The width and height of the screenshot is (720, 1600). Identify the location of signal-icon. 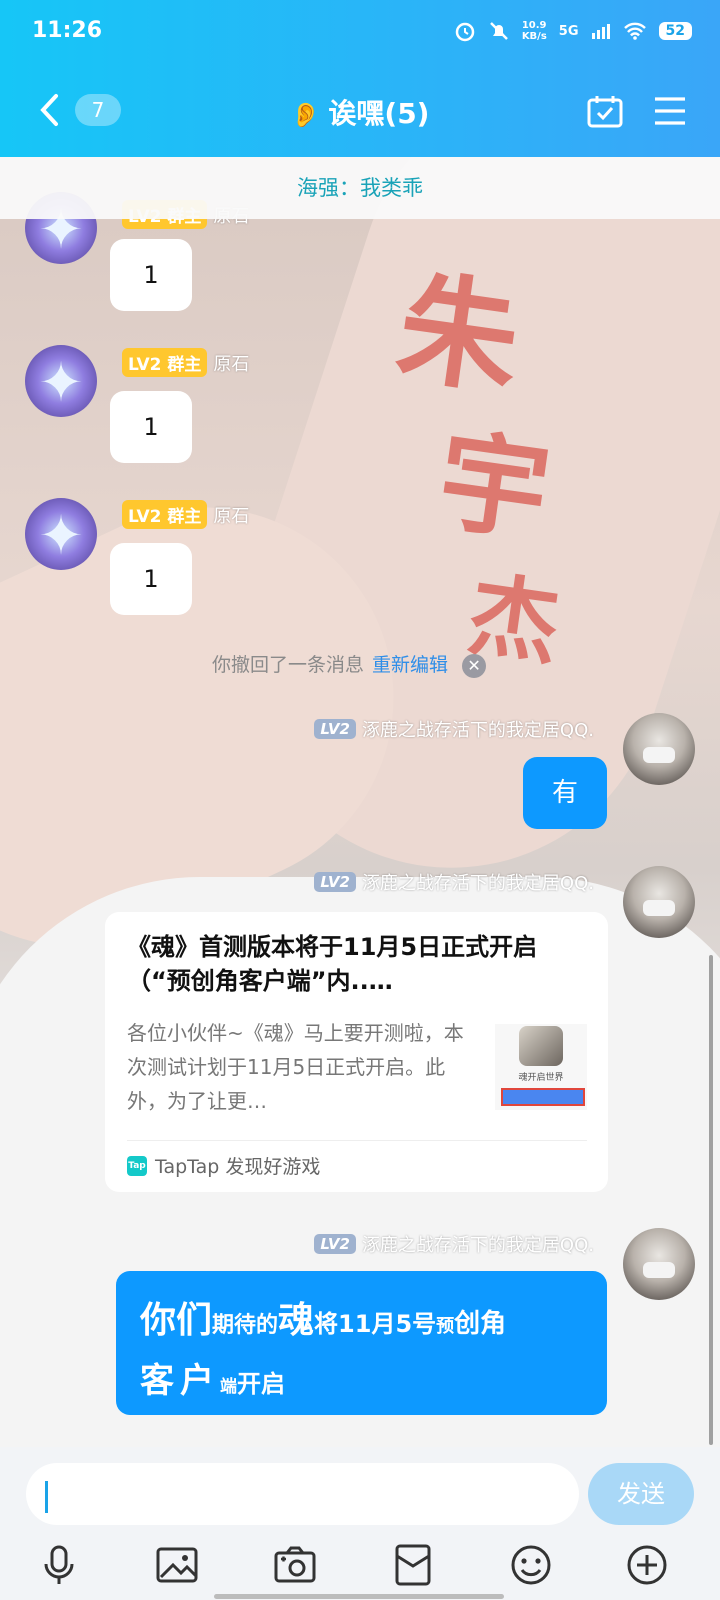
(600, 31).